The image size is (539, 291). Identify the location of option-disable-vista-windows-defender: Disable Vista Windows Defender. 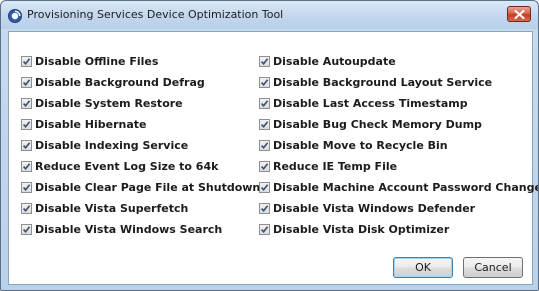
(398, 208).